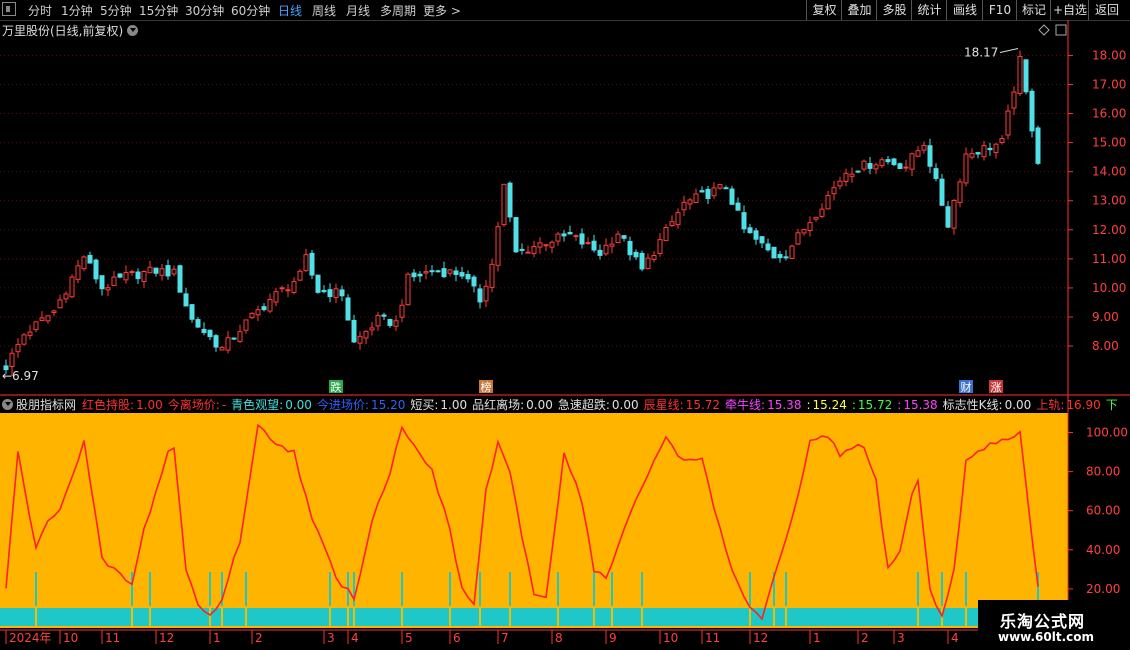  What do you see at coordinates (1109, 201) in the screenshot?
I see `price-tick-label: 13.00` at bounding box center [1109, 201].